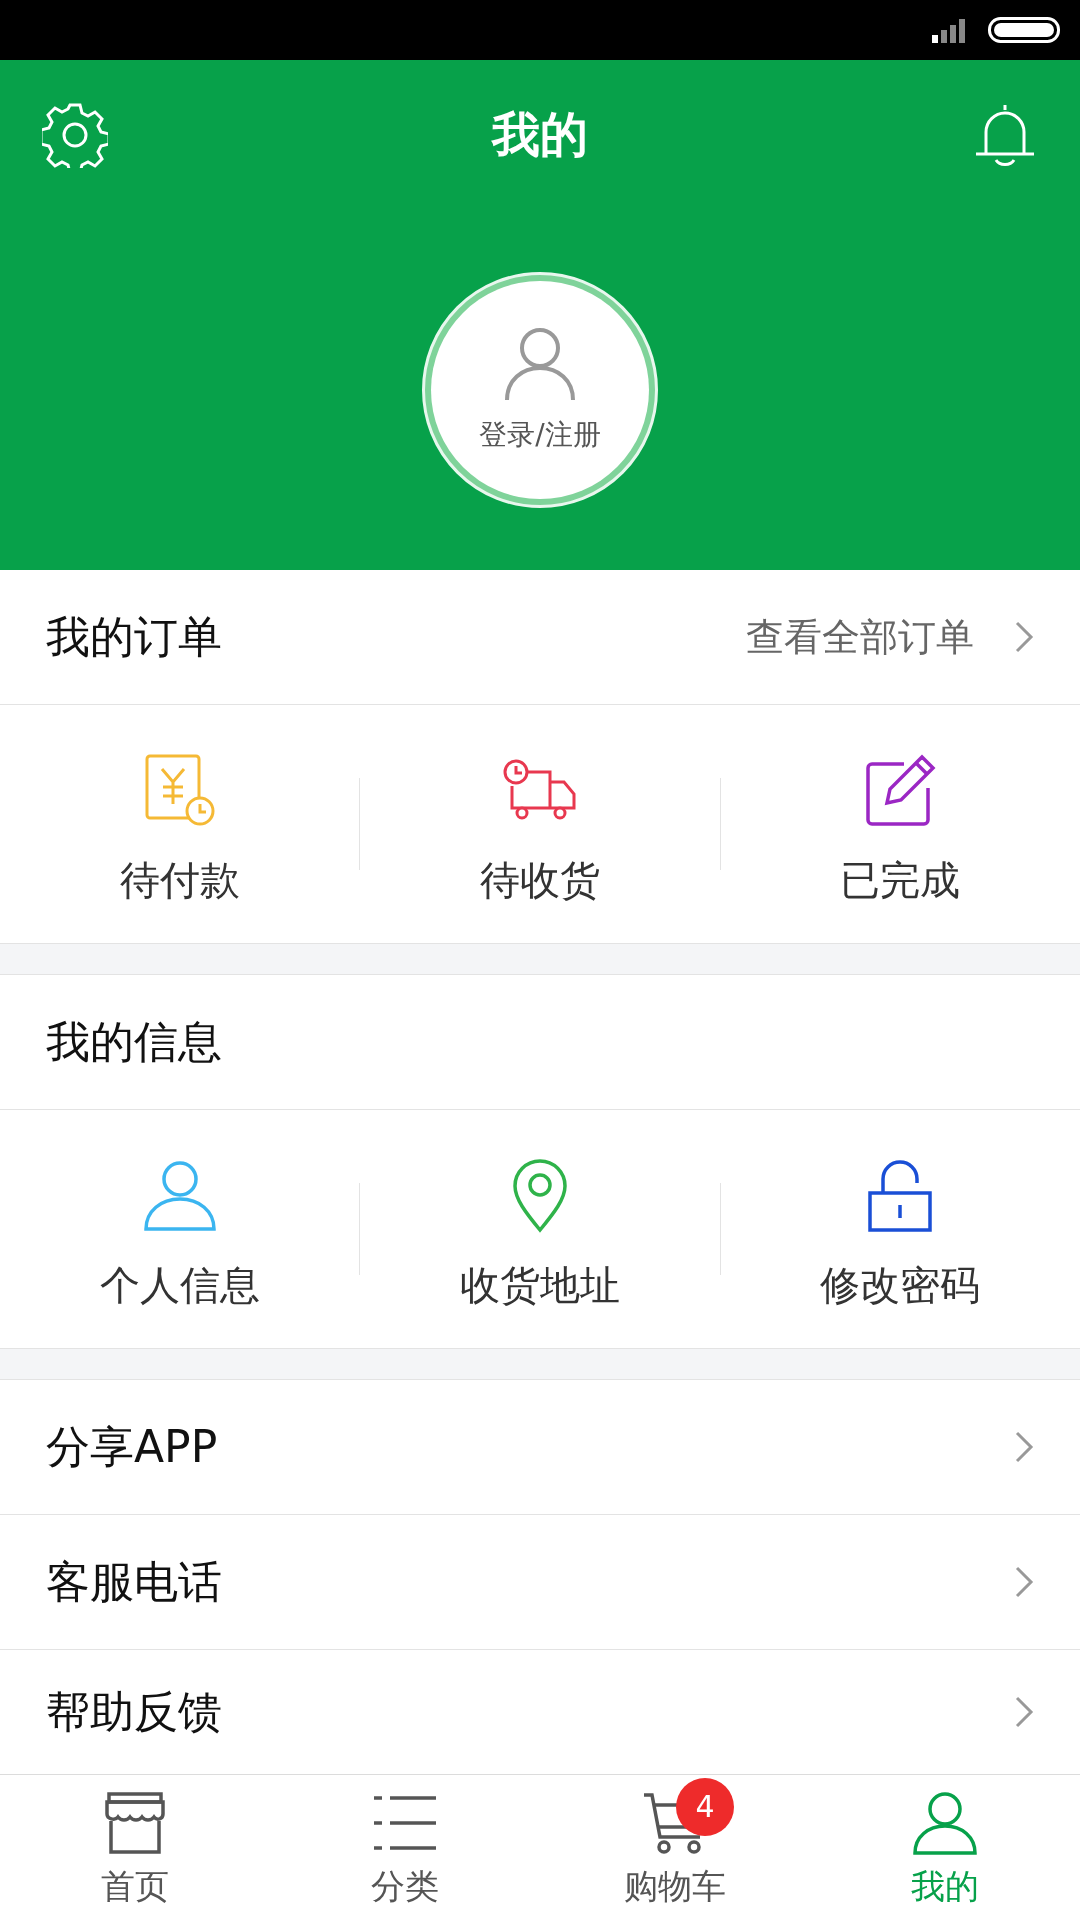 The width and height of the screenshot is (1080, 1920). I want to click on shortcut-item: 个人信息, so click(180, 1229).